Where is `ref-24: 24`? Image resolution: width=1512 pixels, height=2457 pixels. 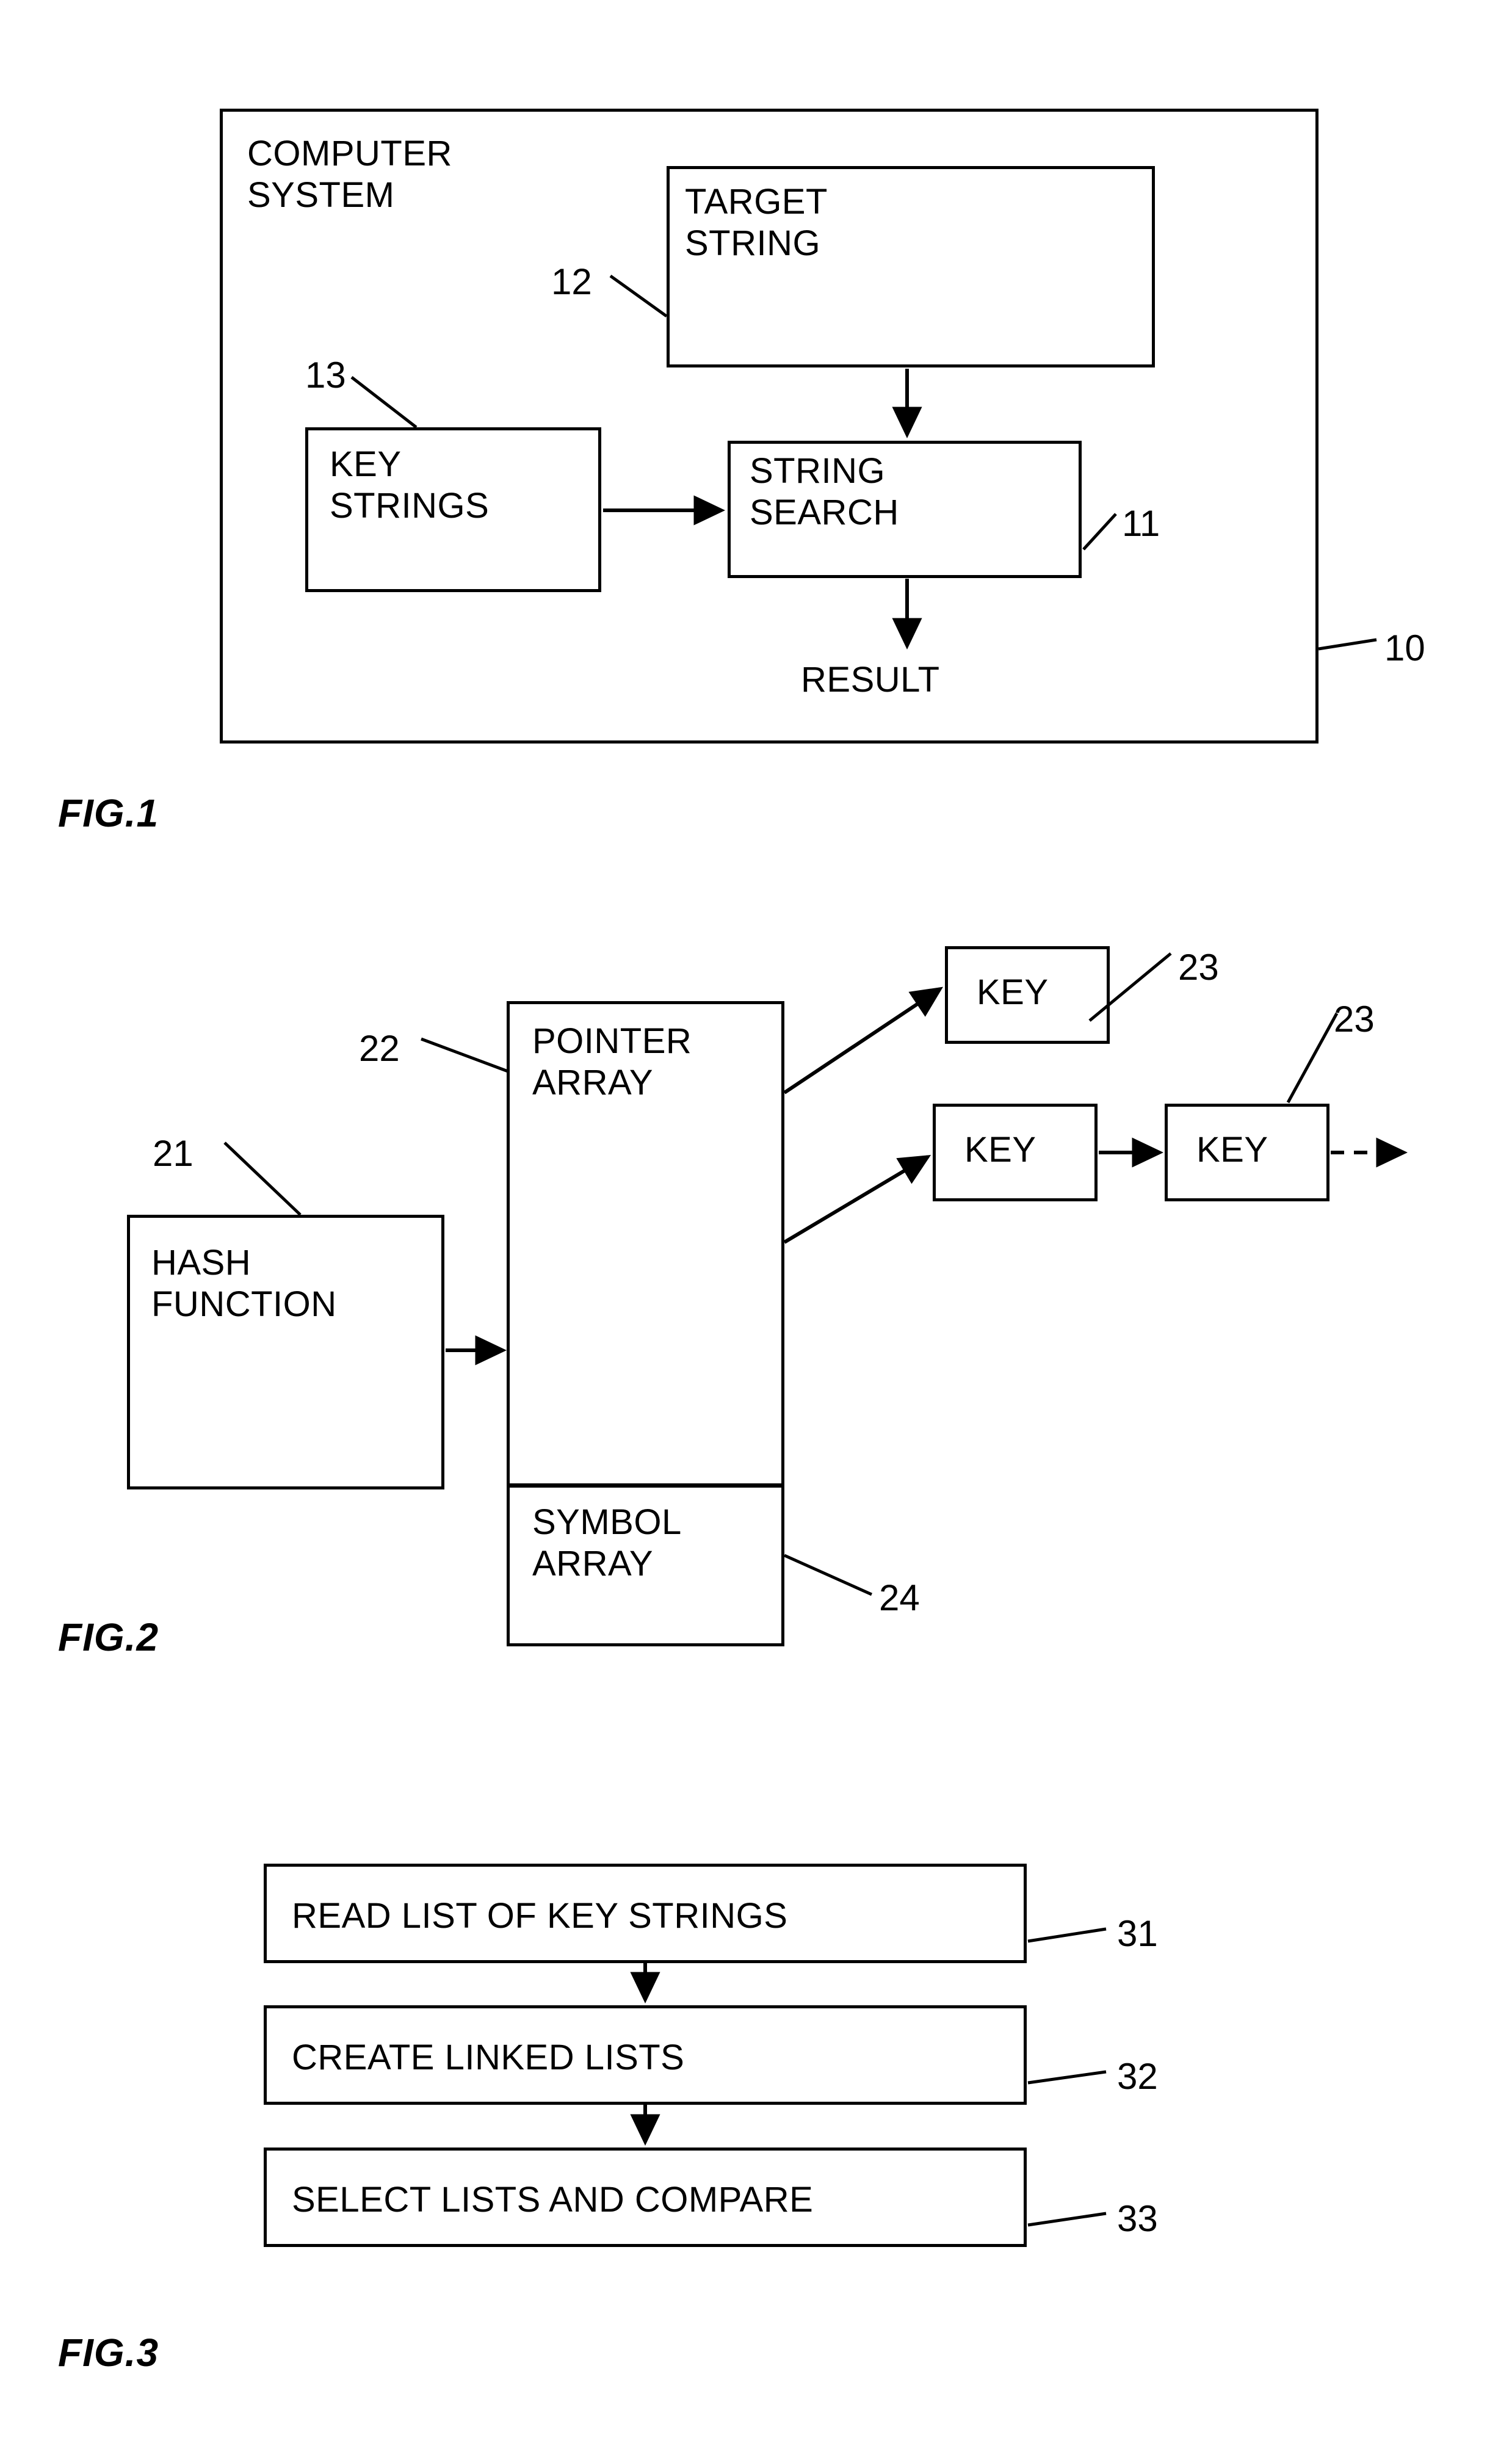 ref-24: 24 is located at coordinates (899, 1598).